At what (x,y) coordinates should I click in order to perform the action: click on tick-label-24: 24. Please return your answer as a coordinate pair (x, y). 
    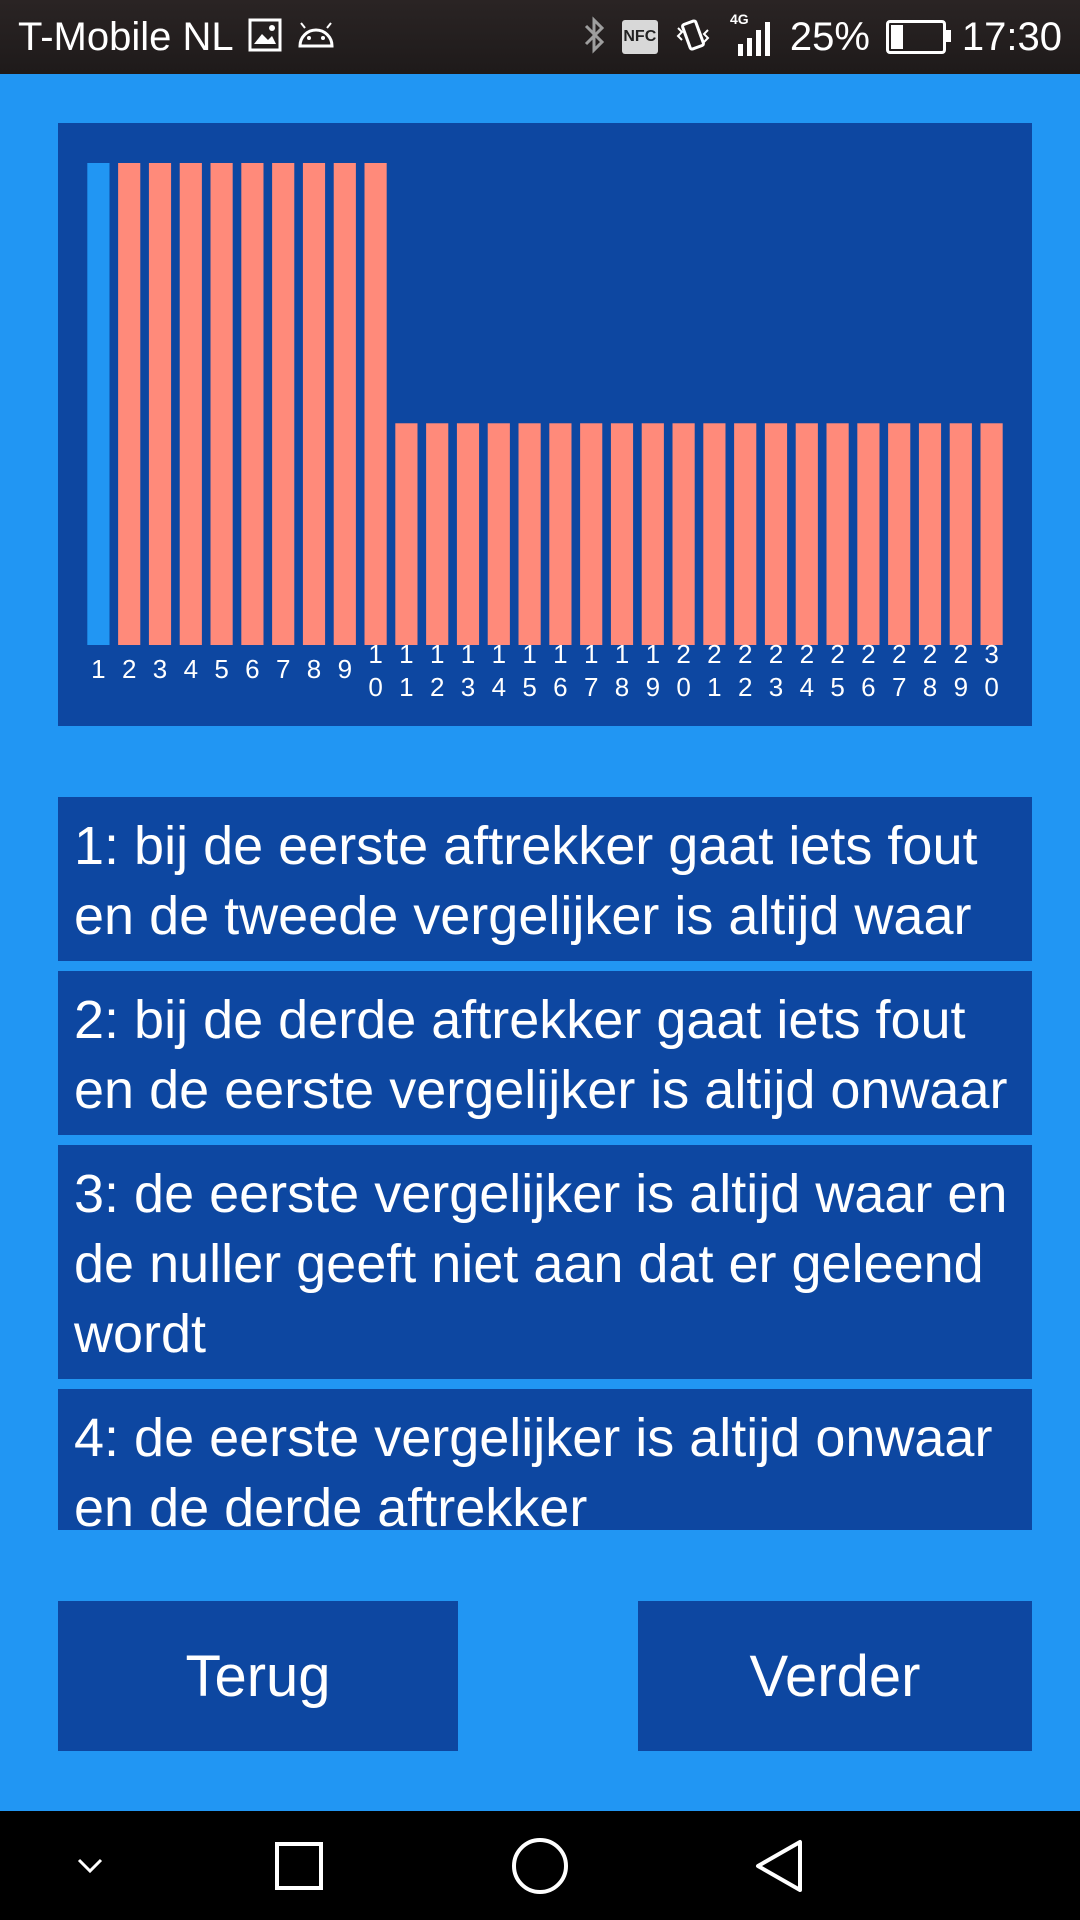
    Looking at the image, I should click on (807, 670).